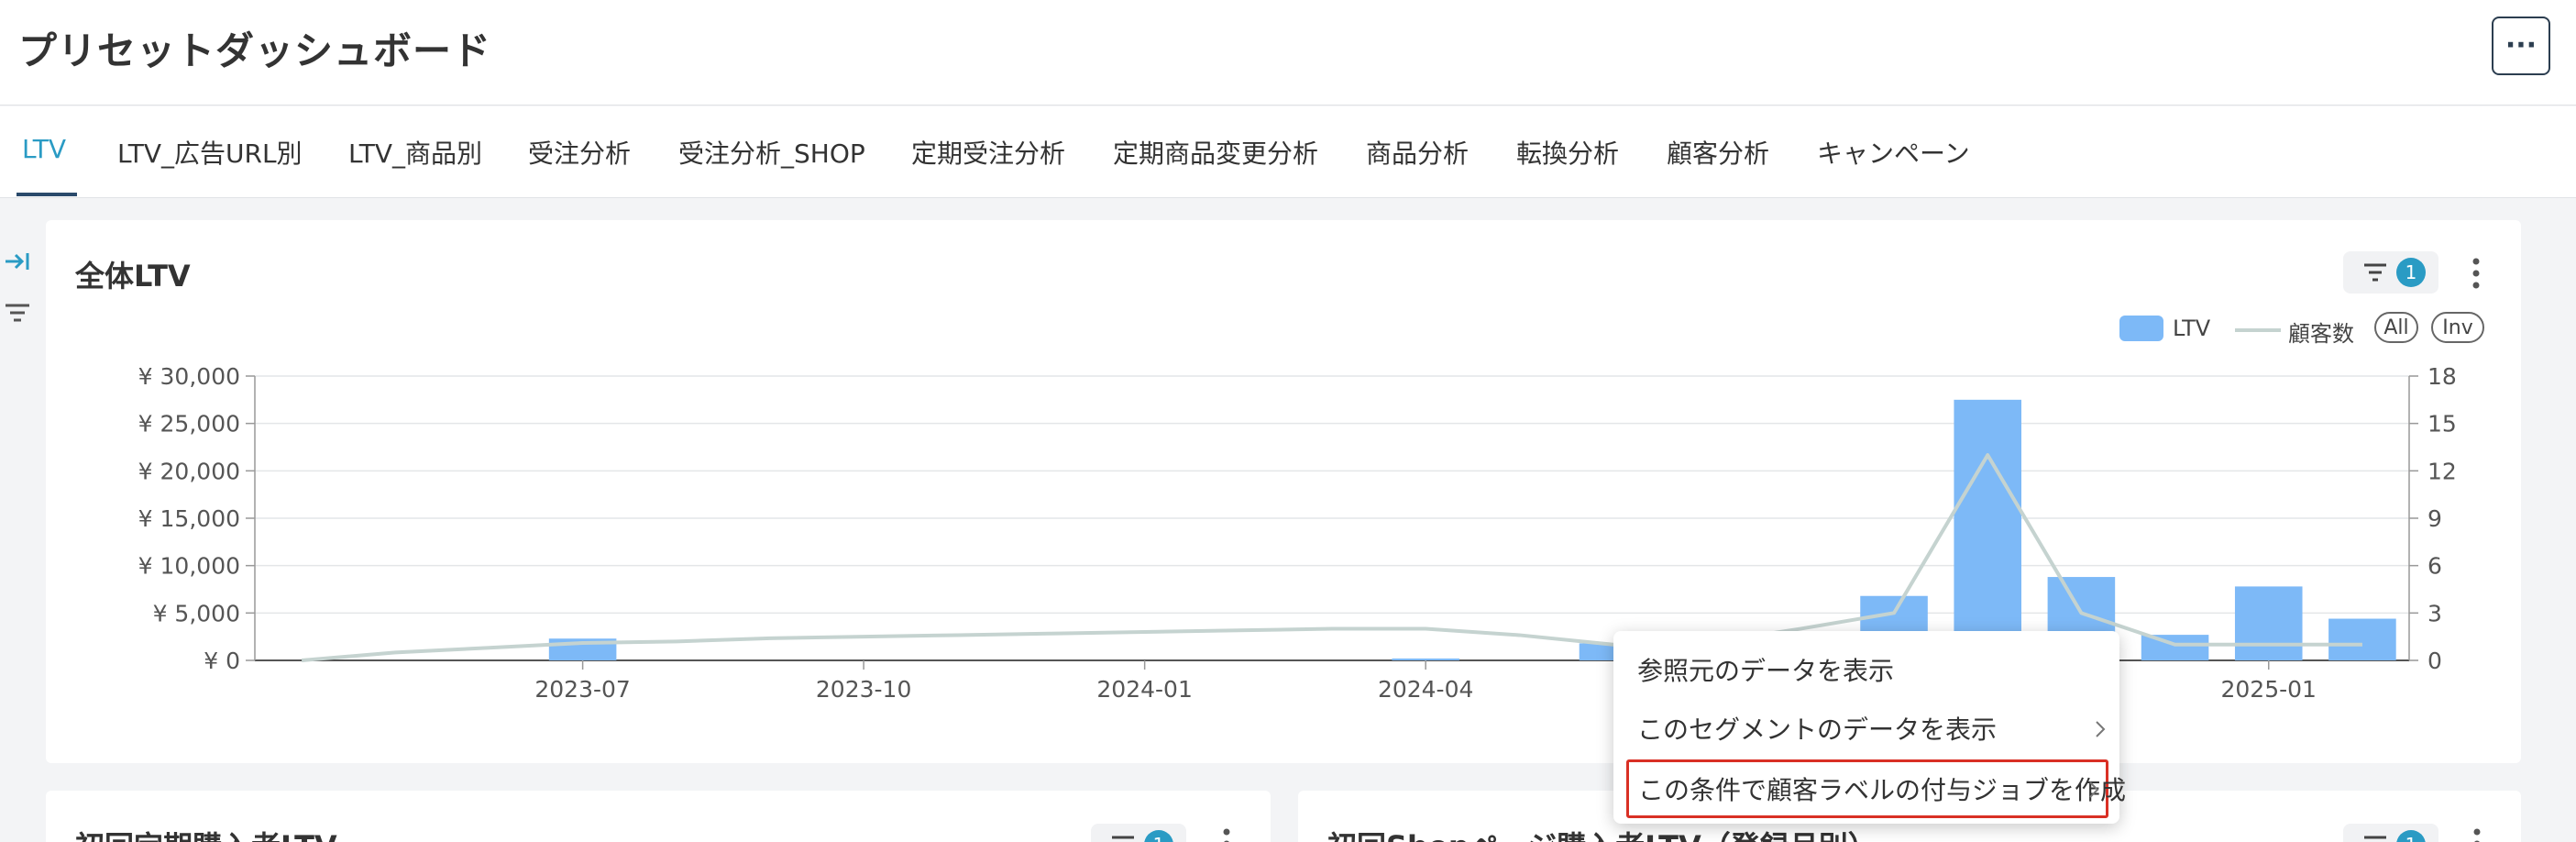 The width and height of the screenshot is (2576, 842). Describe the element at coordinates (863, 689) in the screenshot. I see `x-tick-label: 2023-10` at that location.